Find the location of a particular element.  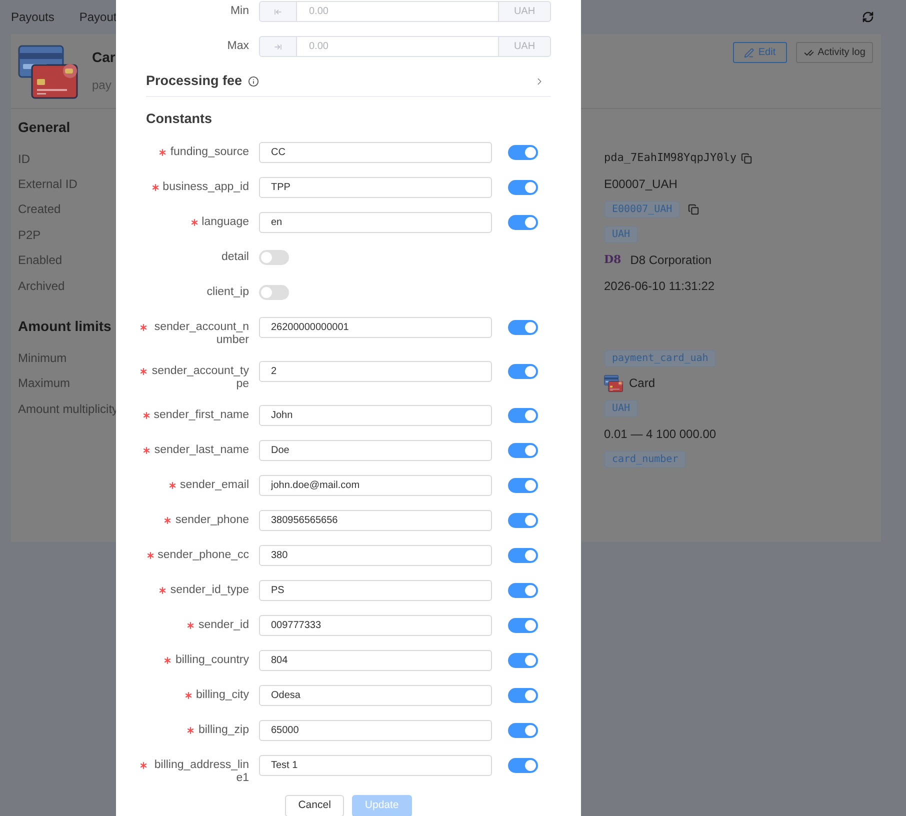

field-label: billing_zip is located at coordinates (223, 730).